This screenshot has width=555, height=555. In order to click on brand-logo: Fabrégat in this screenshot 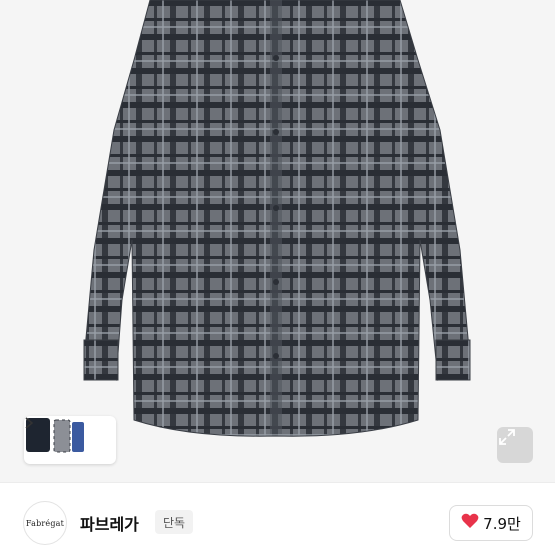, I will do `click(45, 523)`.